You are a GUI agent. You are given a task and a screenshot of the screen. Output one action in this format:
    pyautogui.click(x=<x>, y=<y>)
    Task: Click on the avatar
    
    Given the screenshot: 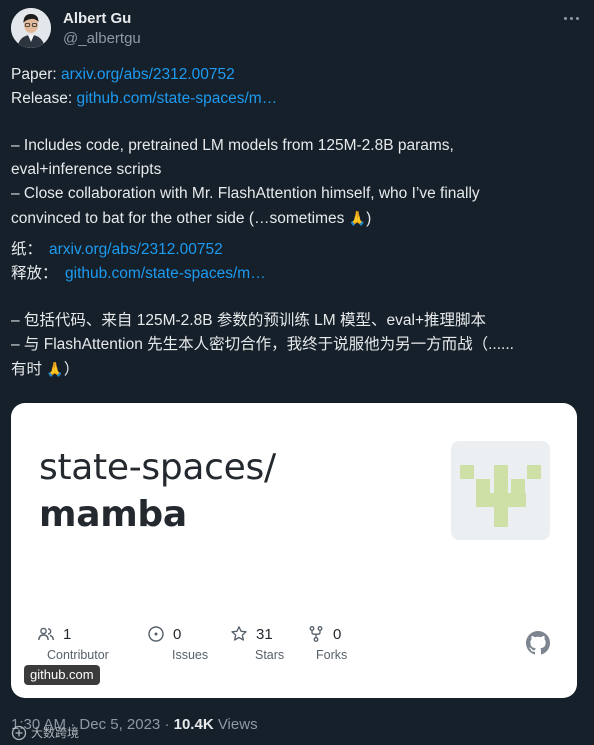 What is the action you would take?
    pyautogui.click(x=31, y=28)
    